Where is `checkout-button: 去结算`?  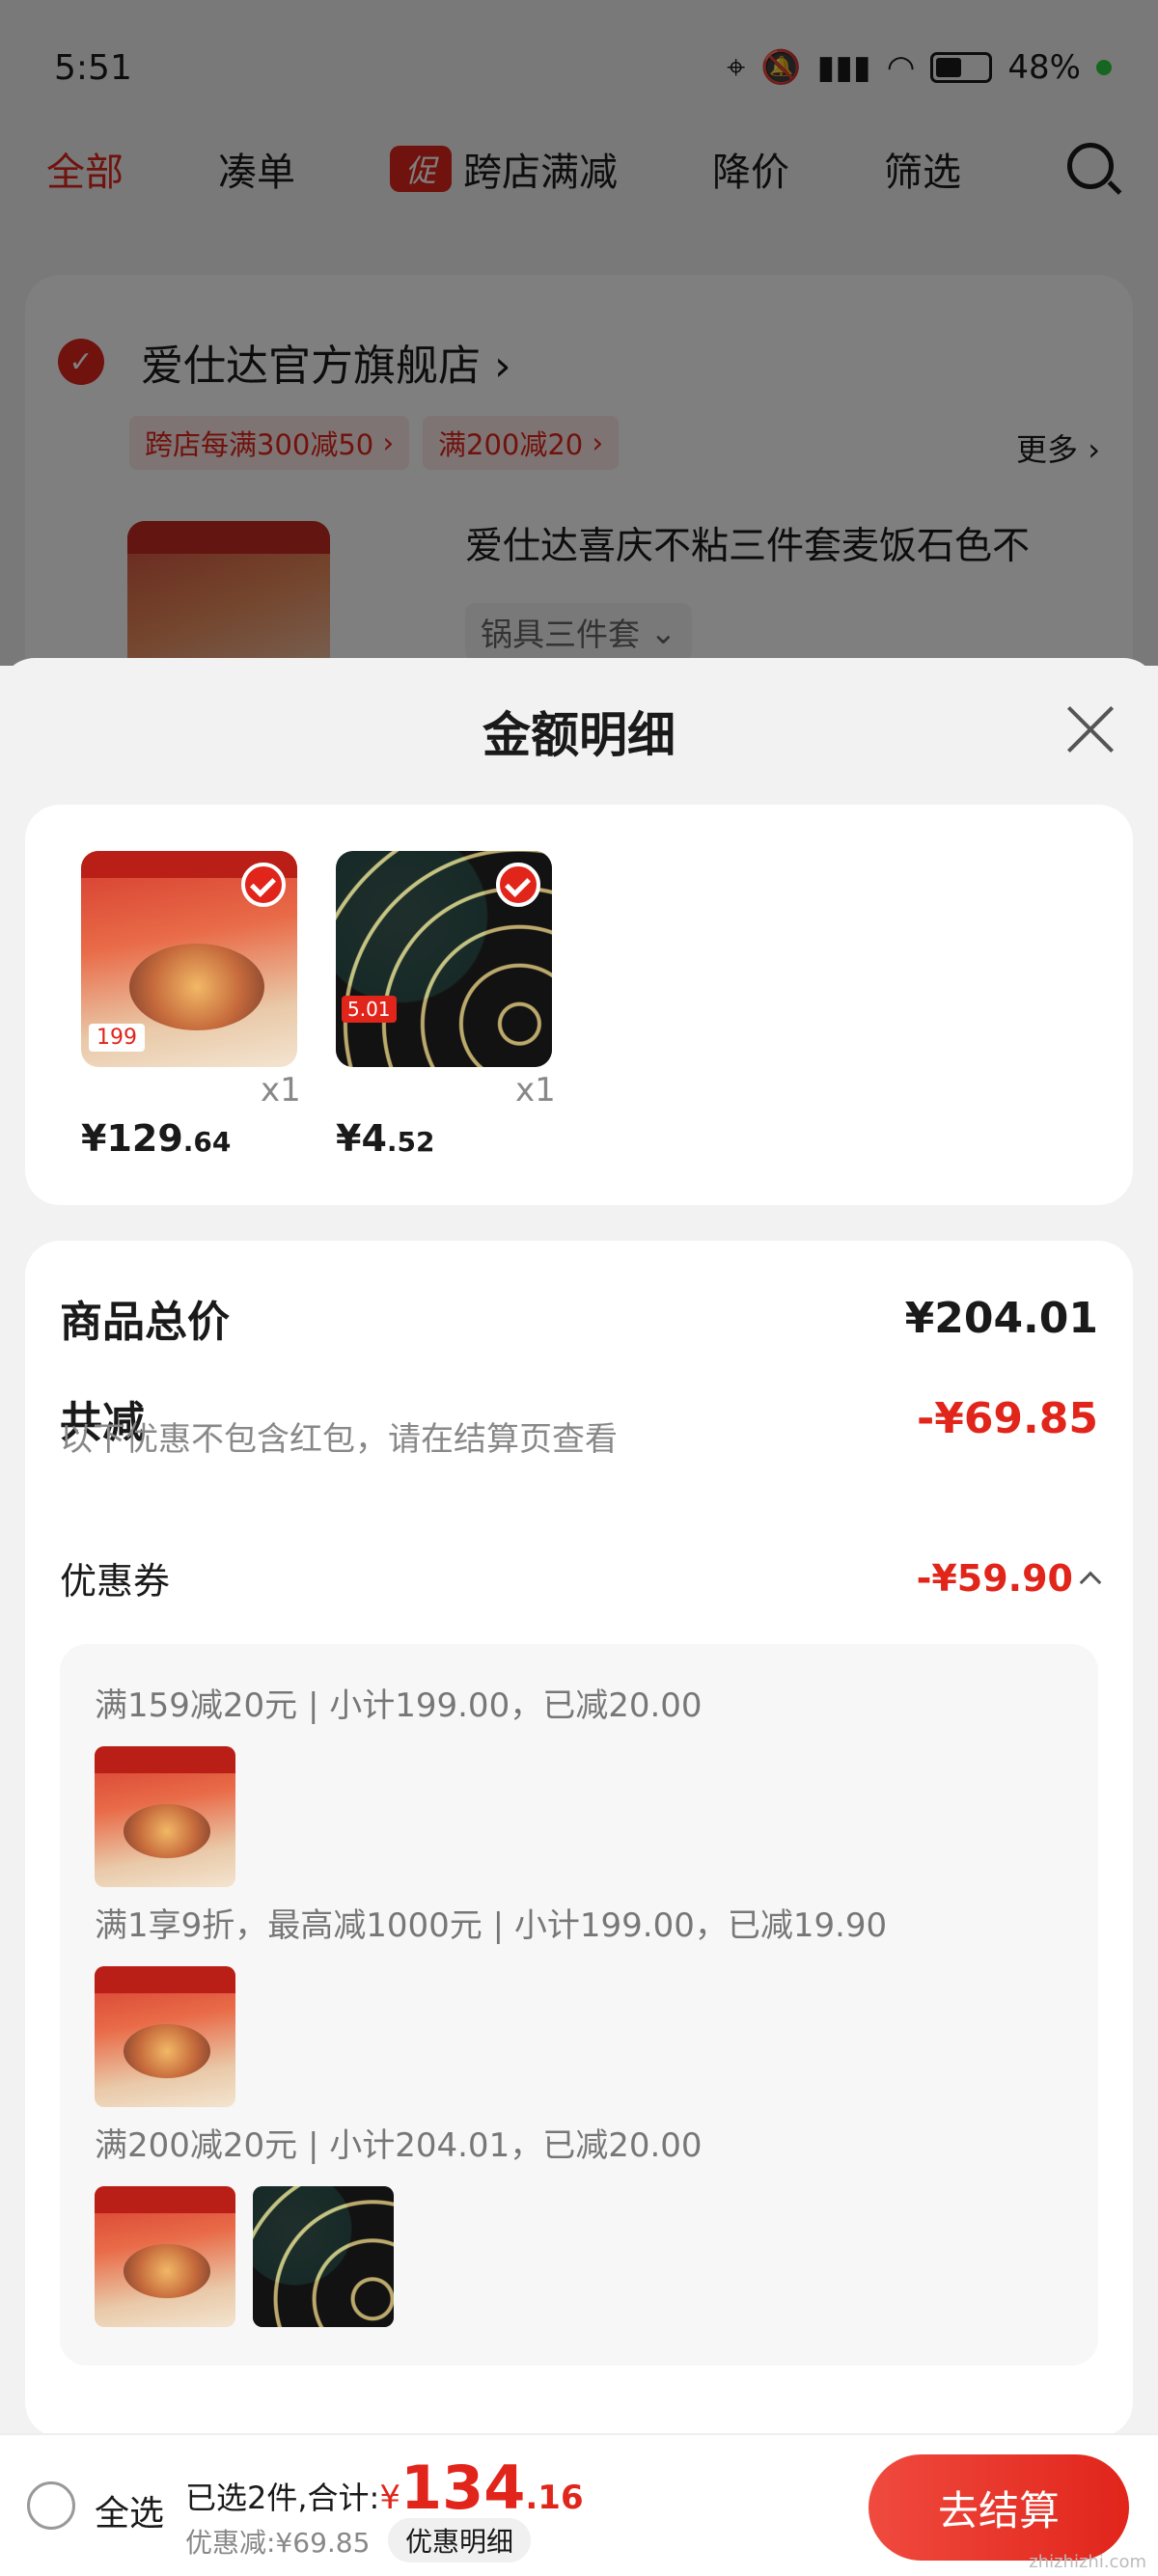
checkout-button: 去结算 is located at coordinates (998, 2508).